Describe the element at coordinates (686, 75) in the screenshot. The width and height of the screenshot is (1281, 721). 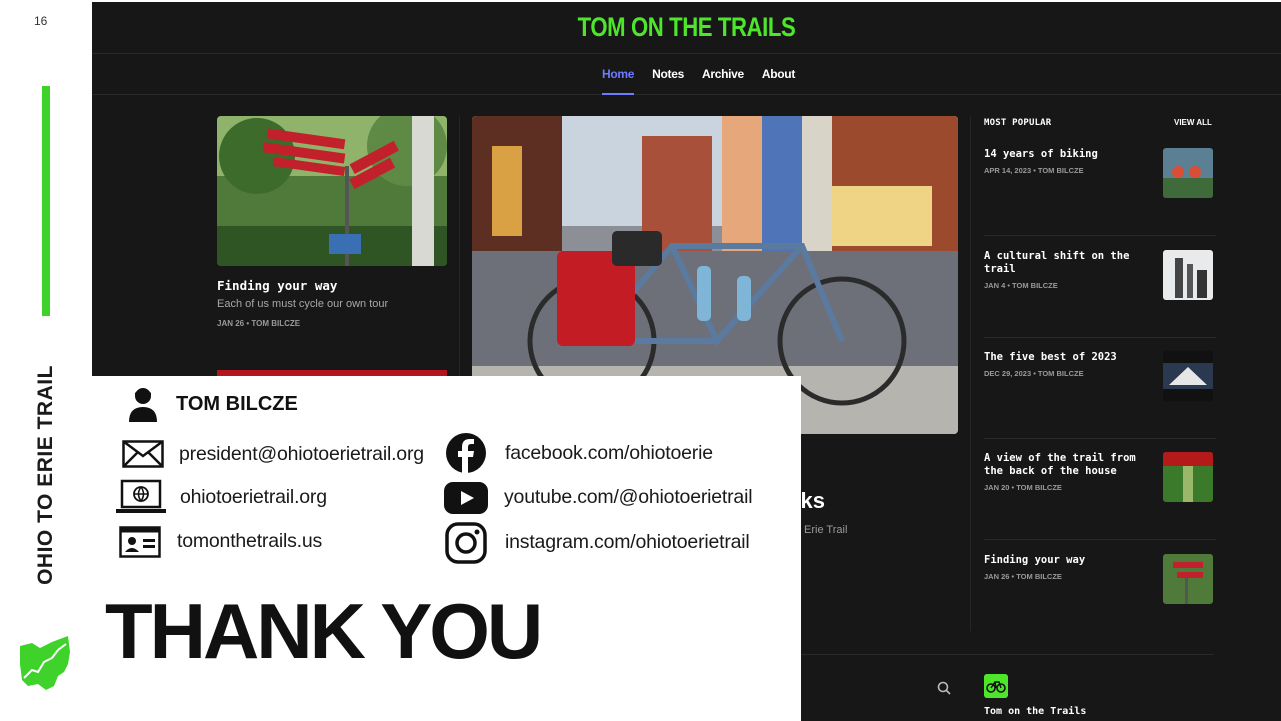
I see `site-nav: Home Notes Archive About` at that location.